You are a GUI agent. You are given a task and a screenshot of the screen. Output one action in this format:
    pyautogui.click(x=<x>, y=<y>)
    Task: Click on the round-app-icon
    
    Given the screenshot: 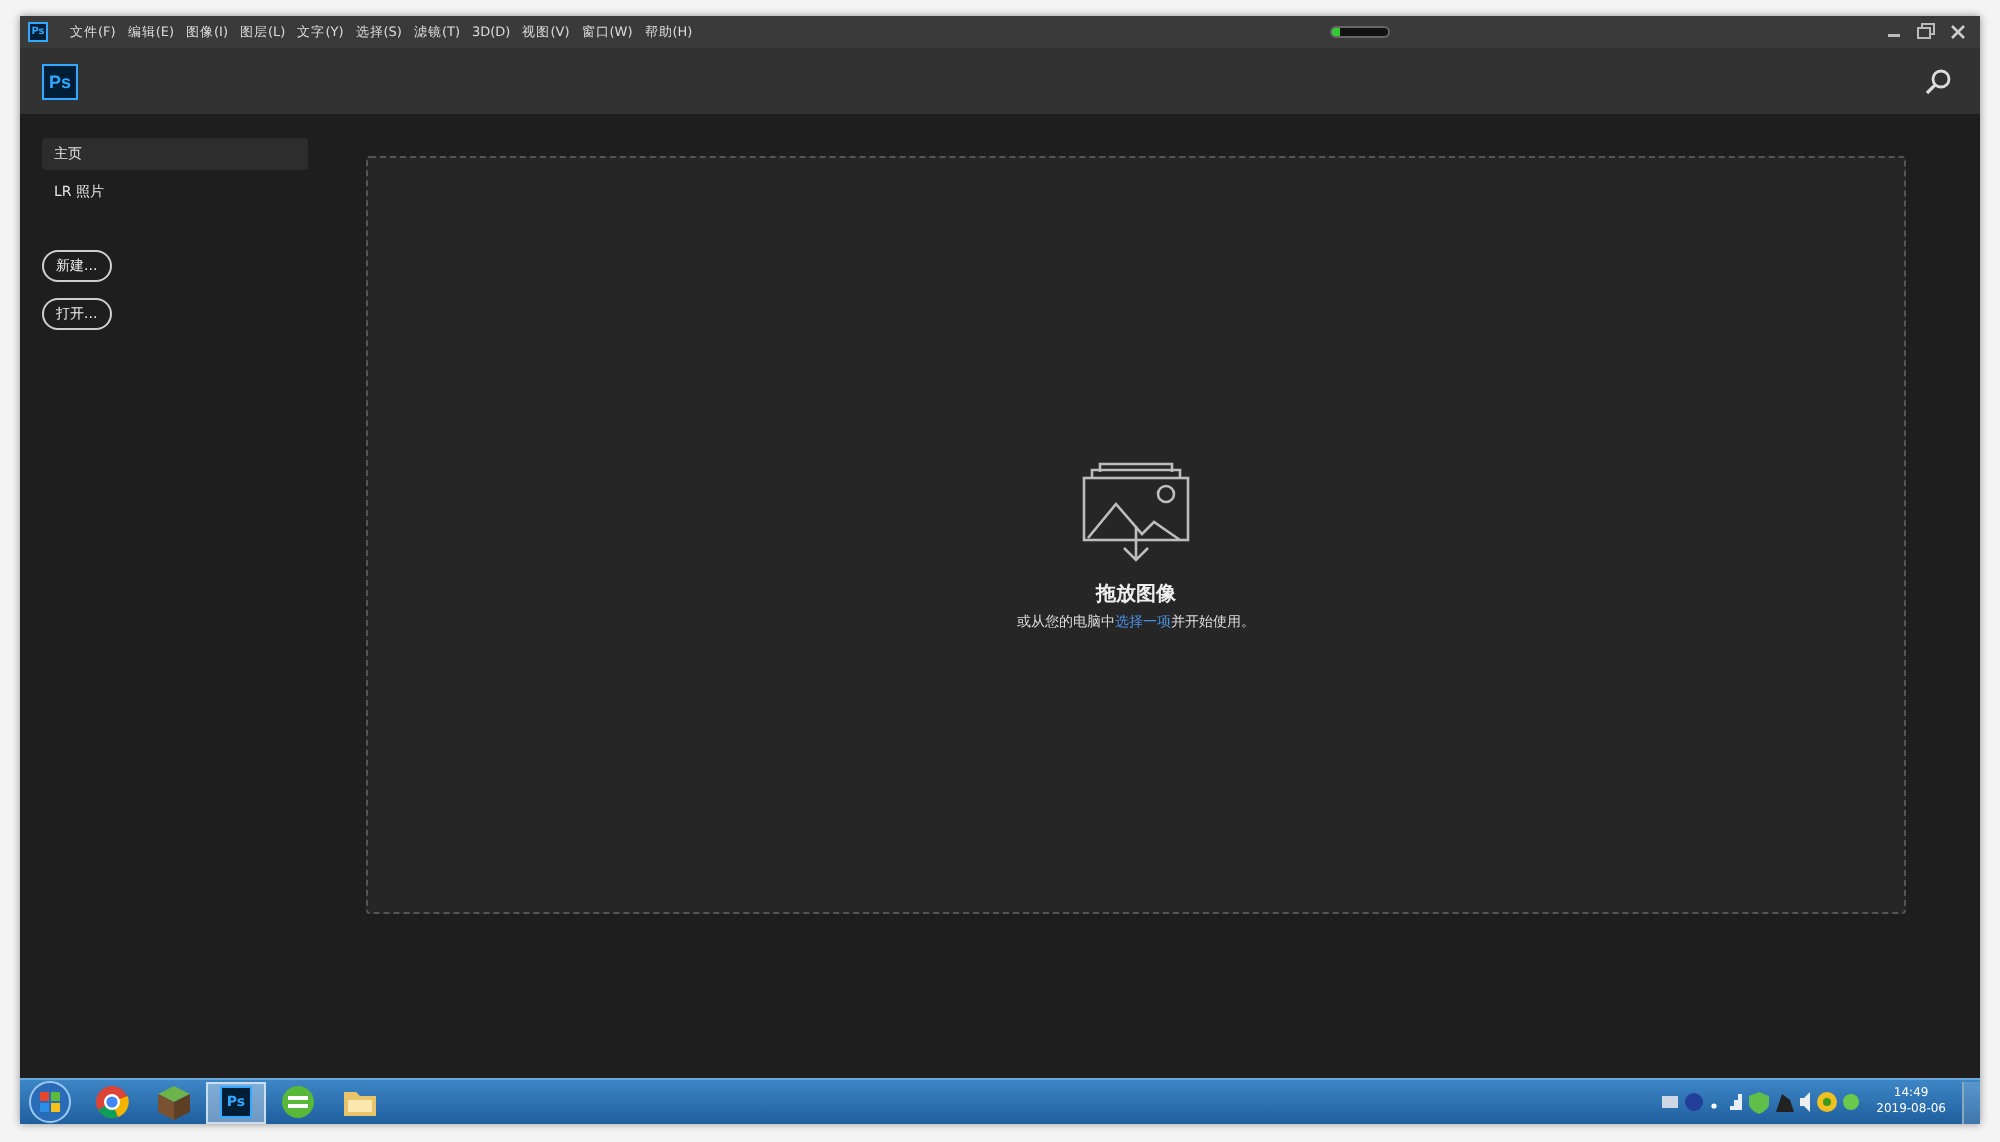 What is the action you would take?
    pyautogui.click(x=298, y=1102)
    